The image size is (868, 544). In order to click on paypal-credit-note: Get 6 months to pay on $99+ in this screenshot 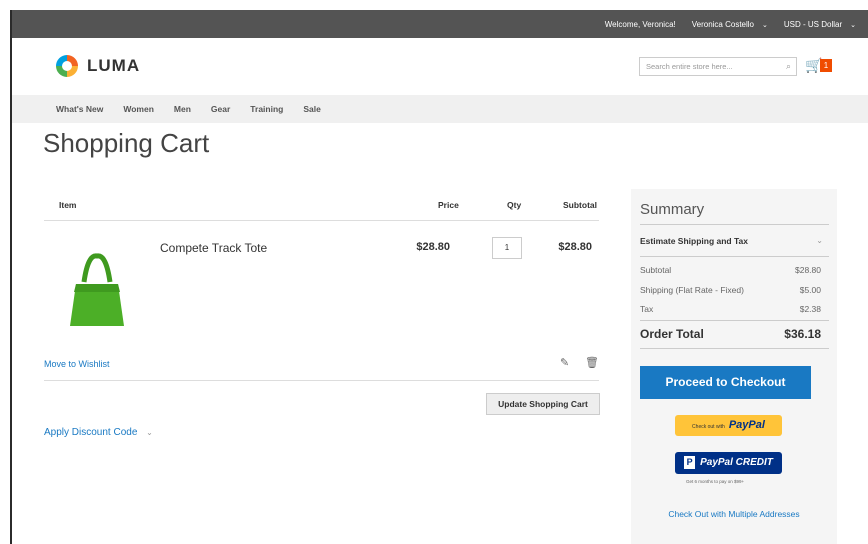, I will do `click(715, 481)`.